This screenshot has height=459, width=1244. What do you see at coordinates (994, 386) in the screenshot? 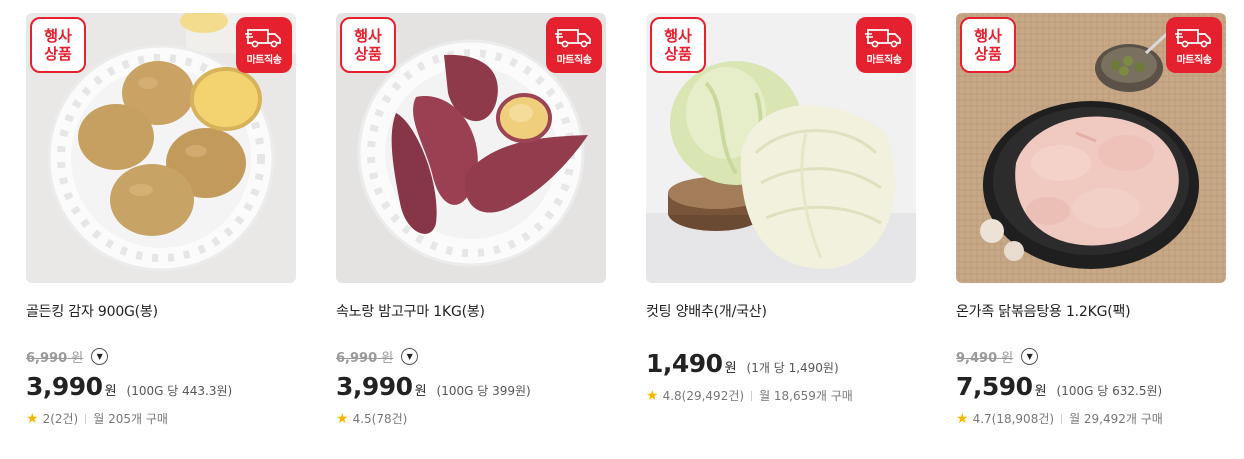
I see `sale-price: 7,590` at bounding box center [994, 386].